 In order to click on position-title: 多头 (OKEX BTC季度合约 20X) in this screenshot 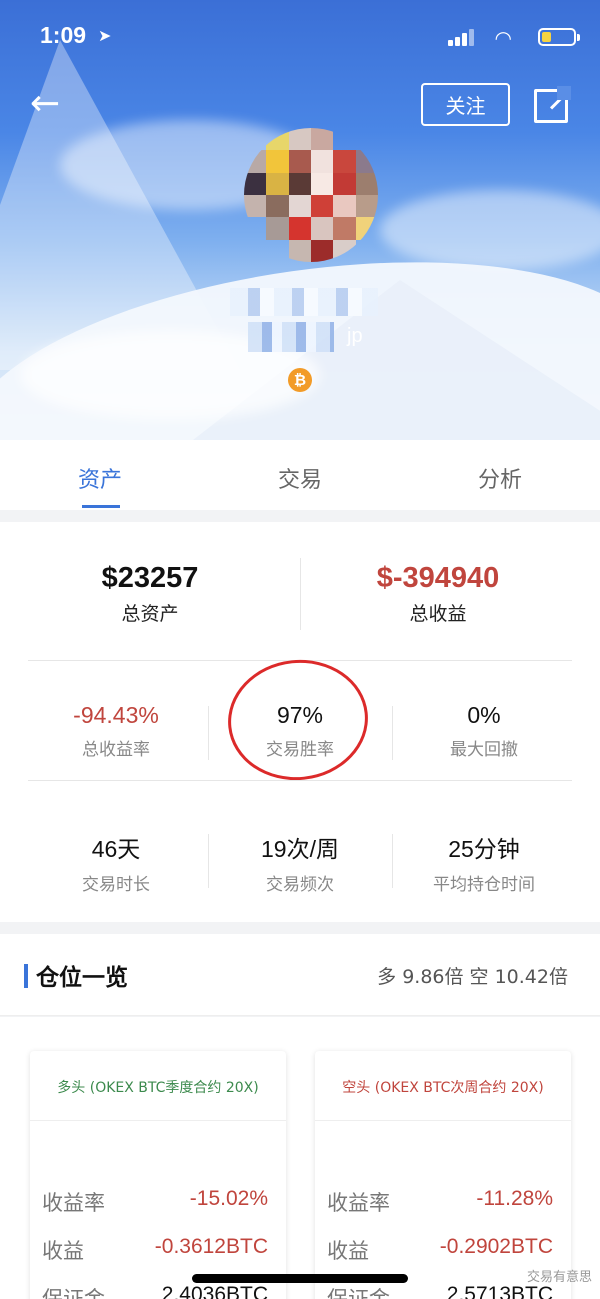, I will do `click(158, 1086)`.